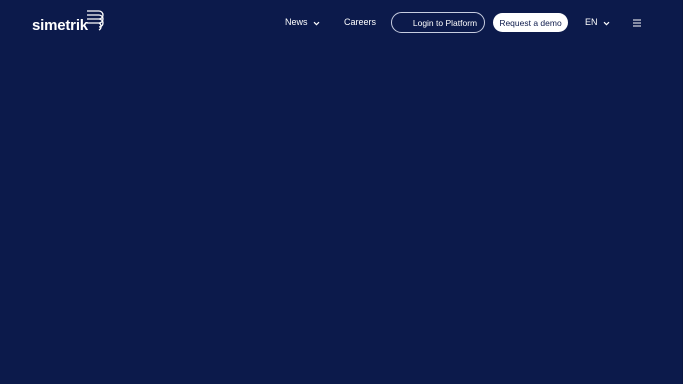 Image resolution: width=683 pixels, height=384 pixels. What do you see at coordinates (60, 25) in the screenshot?
I see `logo-wordmark: simetrik` at bounding box center [60, 25].